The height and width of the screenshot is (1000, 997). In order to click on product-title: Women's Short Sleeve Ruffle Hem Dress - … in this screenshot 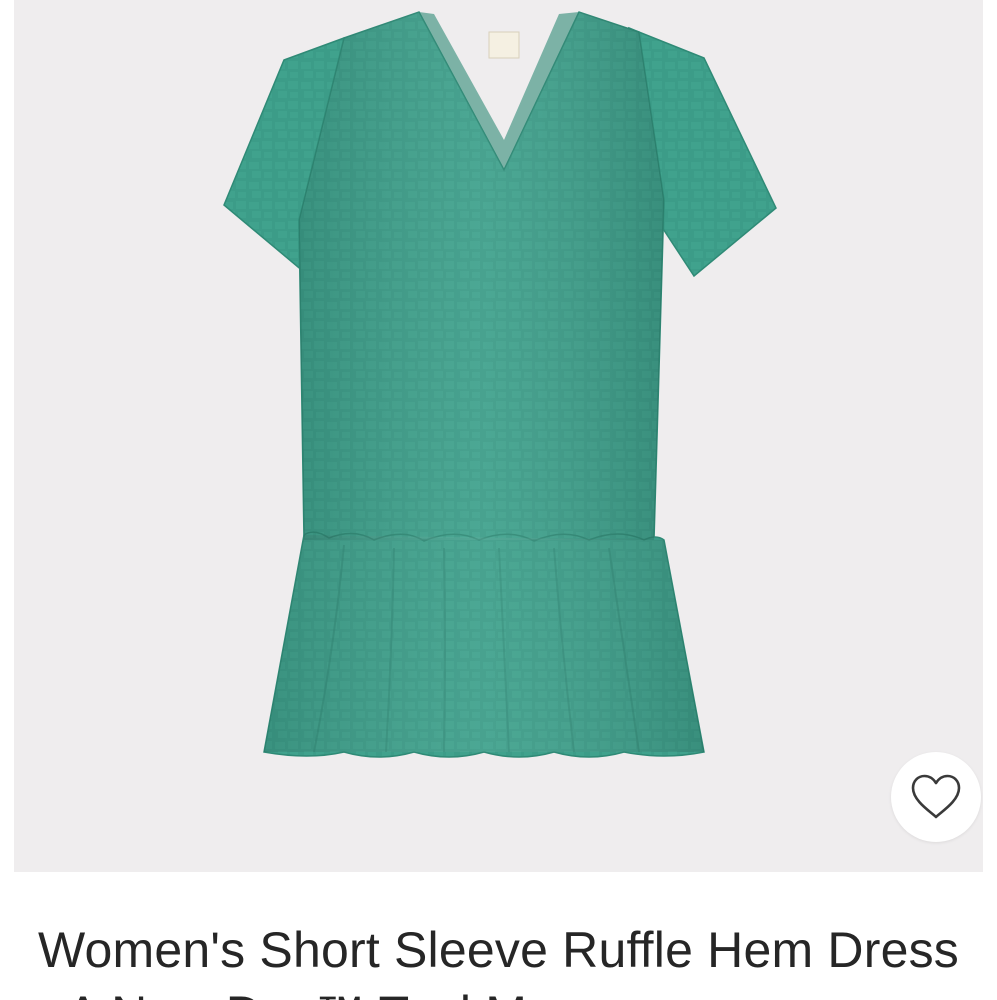, I will do `click(498, 961)`.